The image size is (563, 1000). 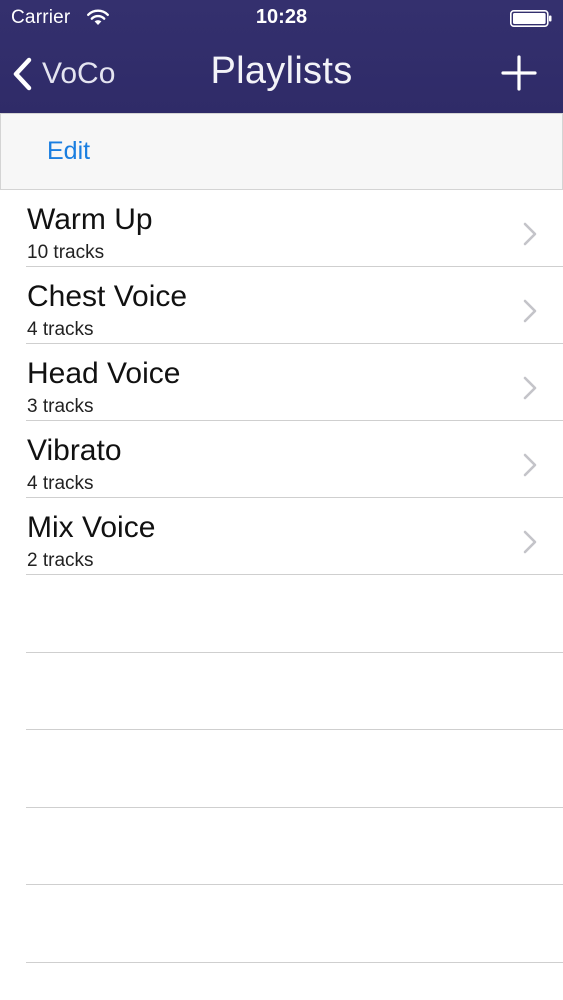 What do you see at coordinates (60, 560) in the screenshot?
I see `playlist-track-count: 2 tracks` at bounding box center [60, 560].